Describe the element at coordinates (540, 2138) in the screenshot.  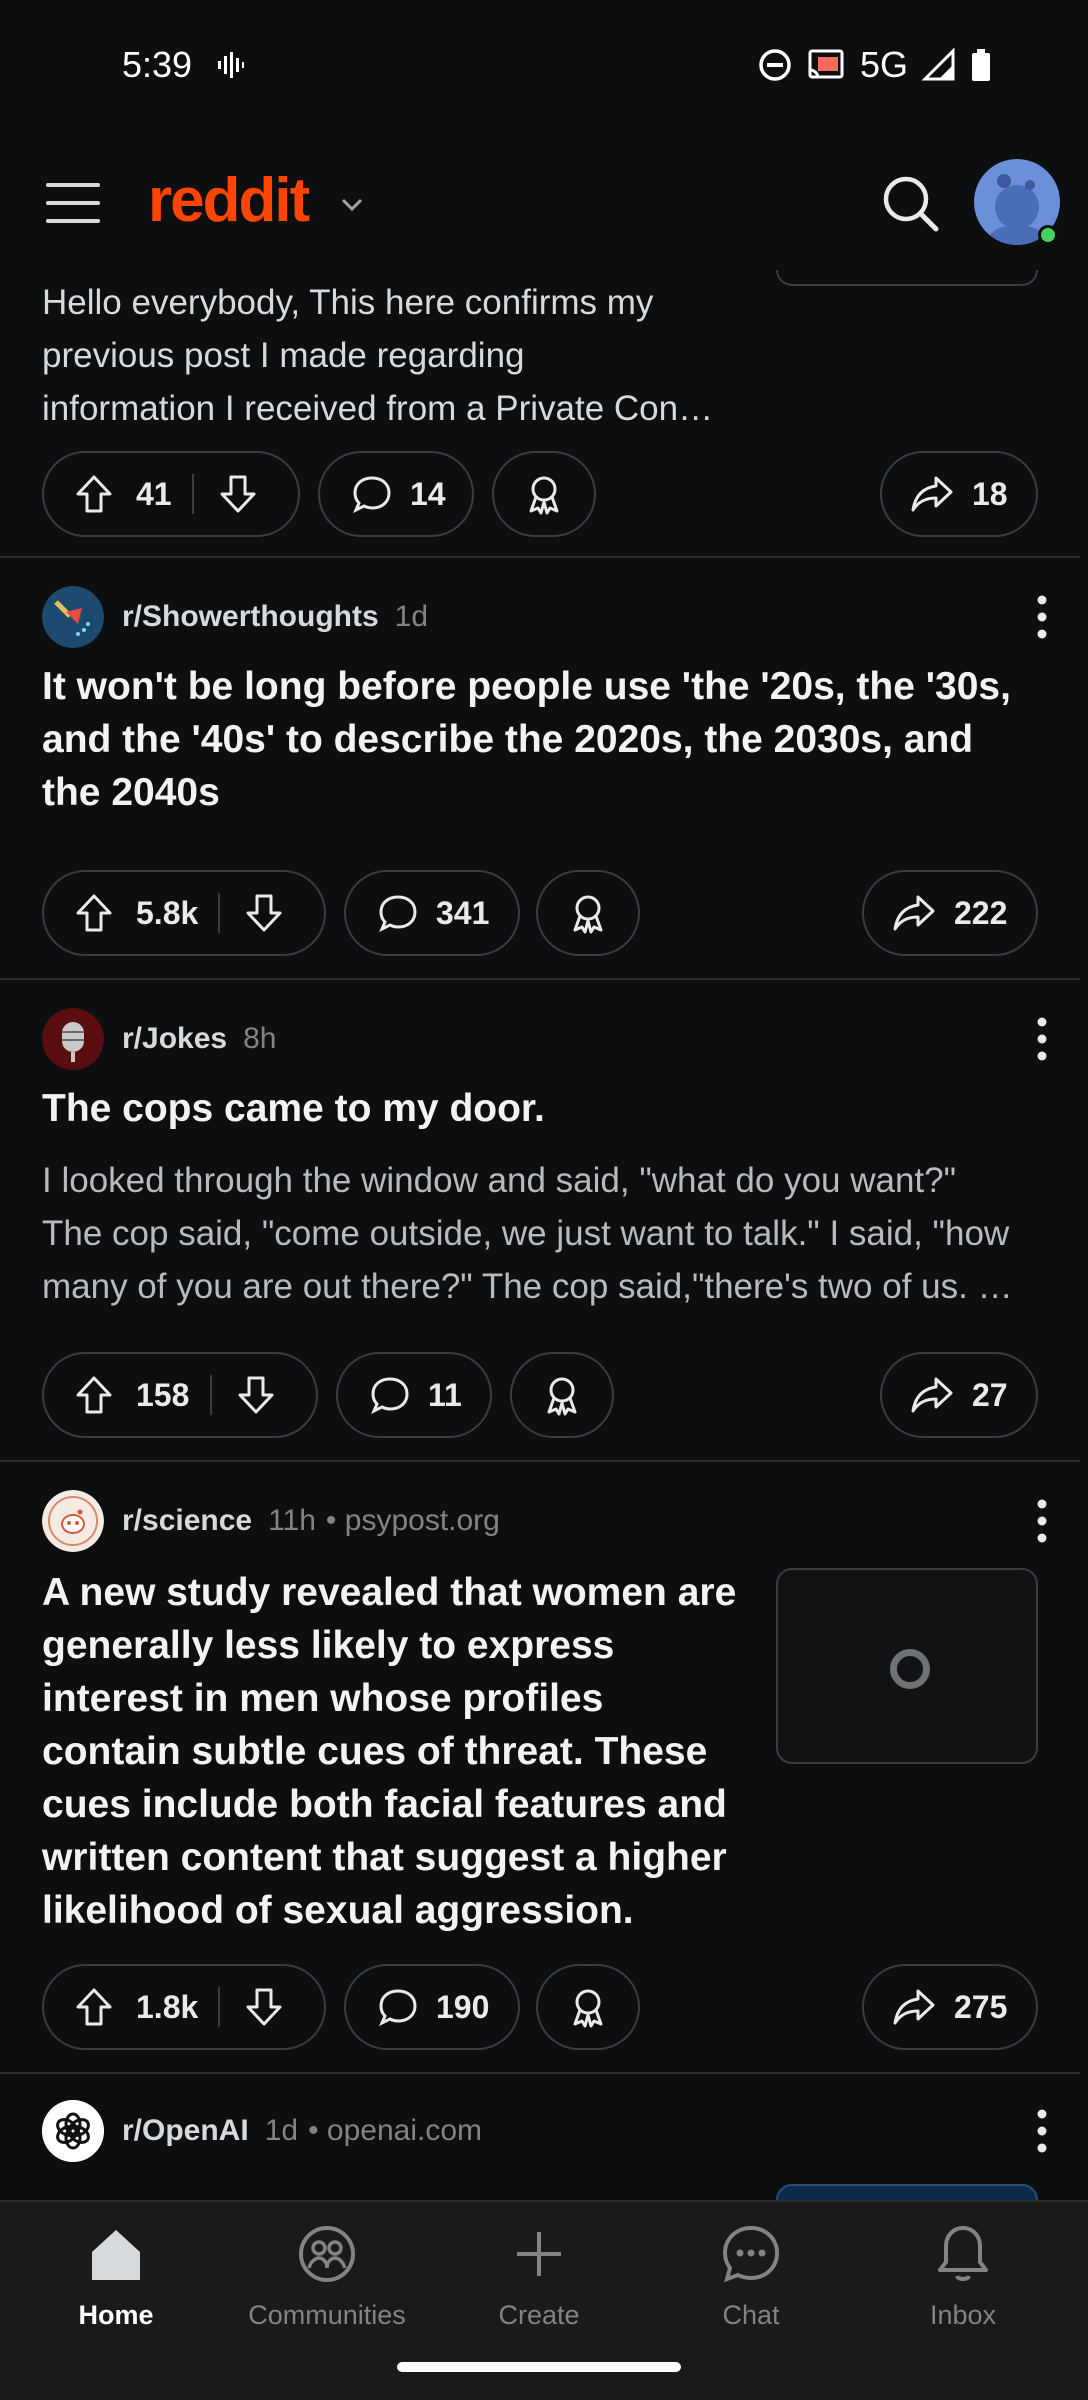
I see `post-card: r/OpenAI 1d • openai.com` at that location.